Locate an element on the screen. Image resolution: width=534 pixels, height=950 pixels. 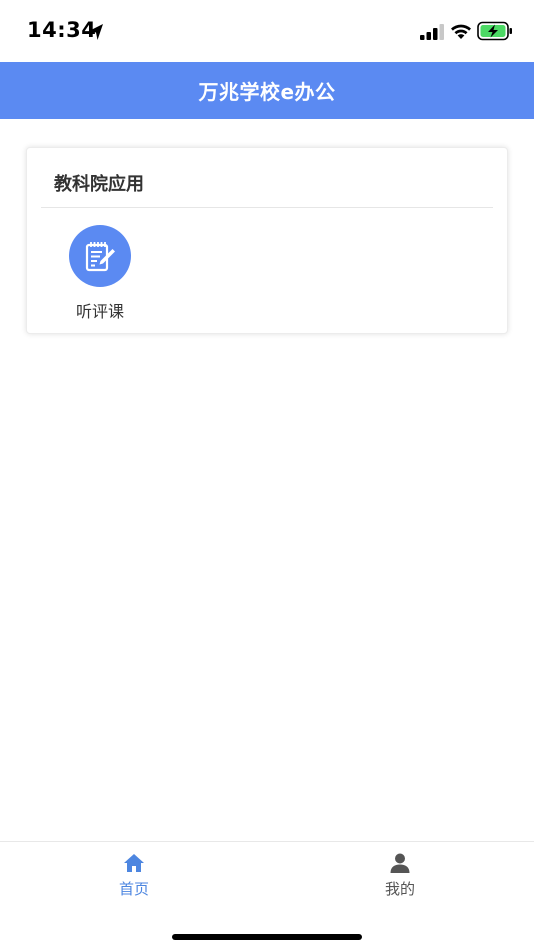
app-header: 万兆学校e办公 is located at coordinates (267, 90).